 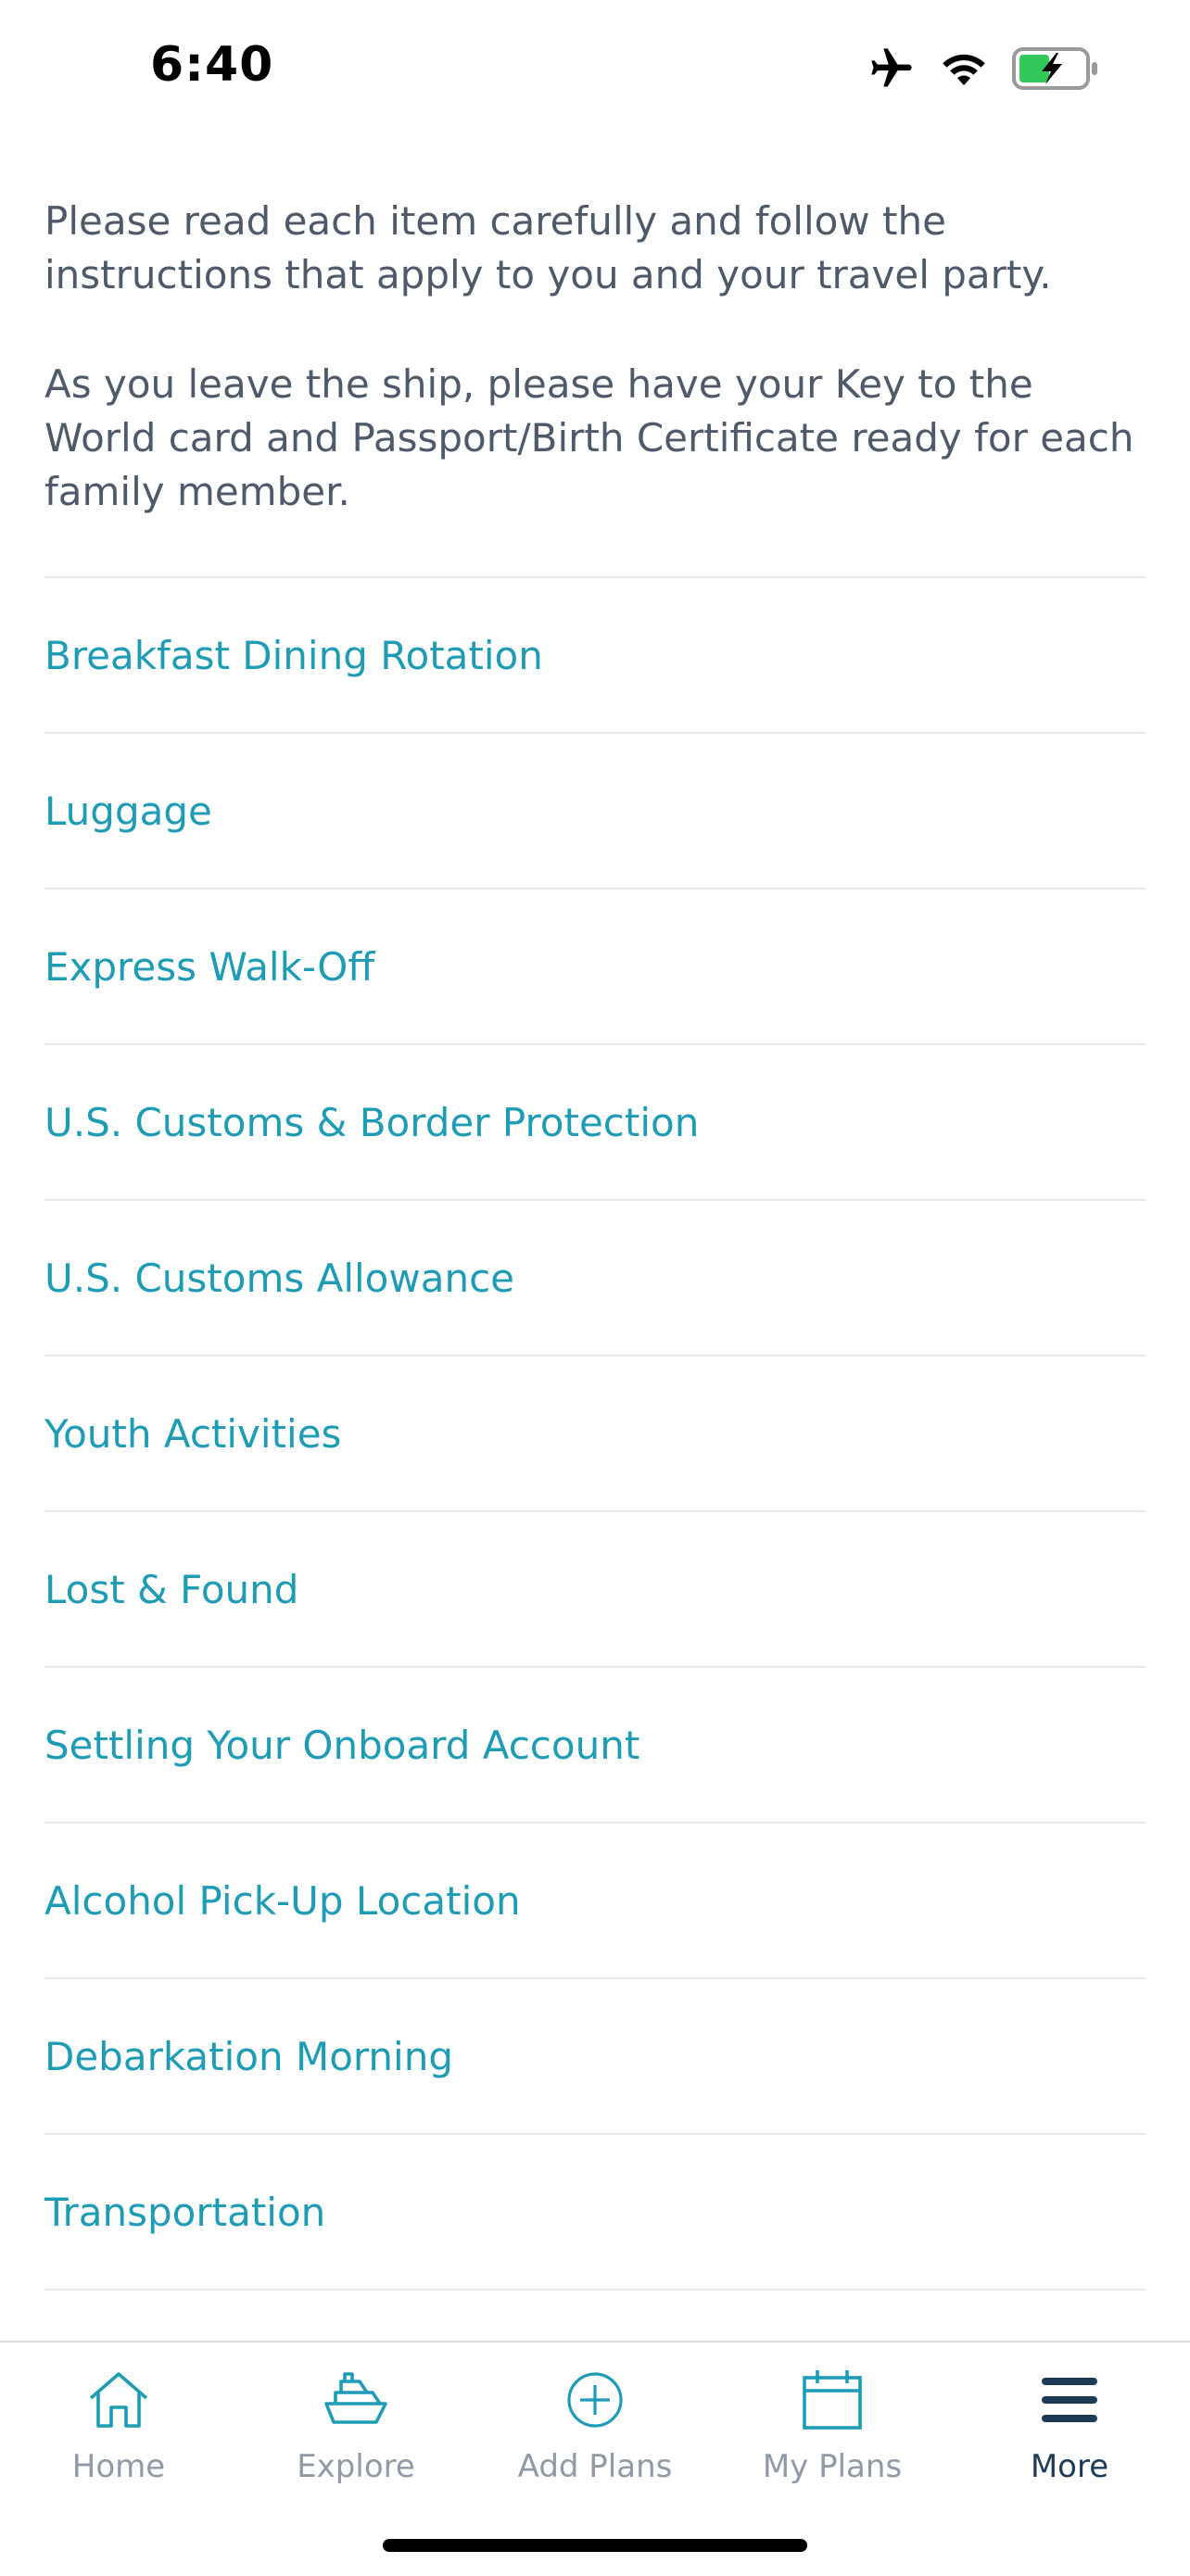 What do you see at coordinates (118, 2466) in the screenshot?
I see `tab-label: Home` at bounding box center [118, 2466].